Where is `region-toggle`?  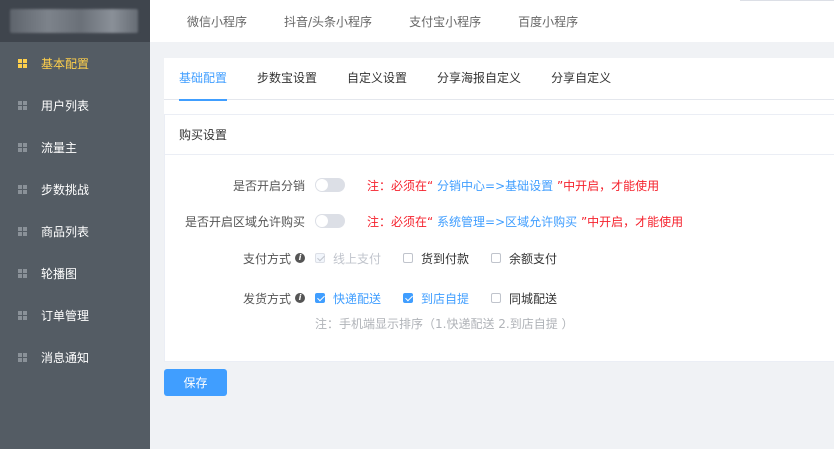 region-toggle is located at coordinates (330, 221).